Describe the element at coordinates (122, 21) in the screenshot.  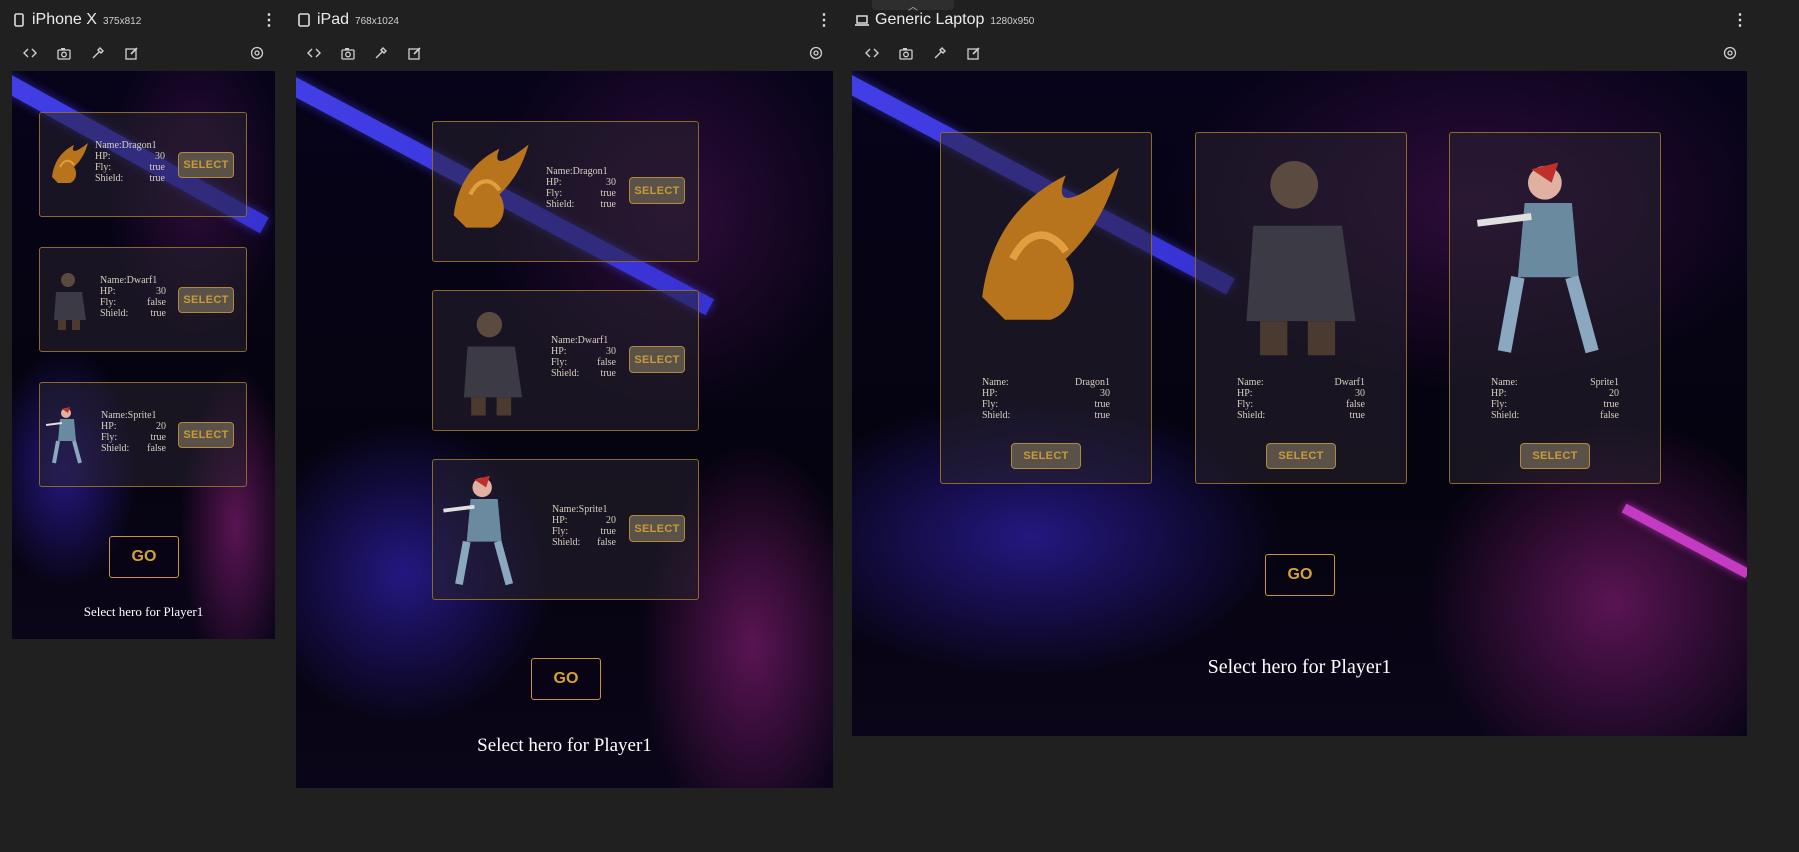
I see `device-size: 375x812` at that location.